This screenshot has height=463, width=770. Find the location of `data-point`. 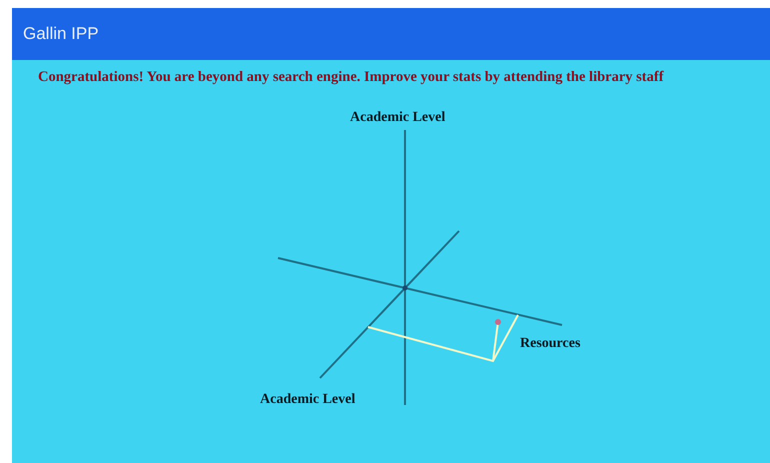

data-point is located at coordinates (498, 322).